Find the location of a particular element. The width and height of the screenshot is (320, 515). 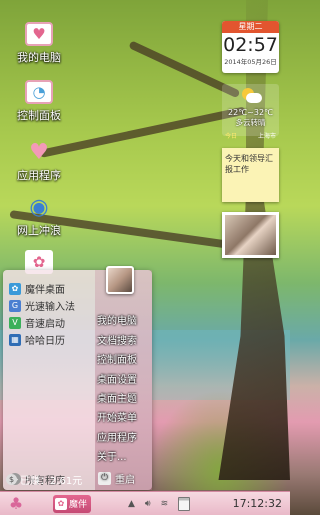

browser-icon: ◉ is located at coordinates (39, 207).